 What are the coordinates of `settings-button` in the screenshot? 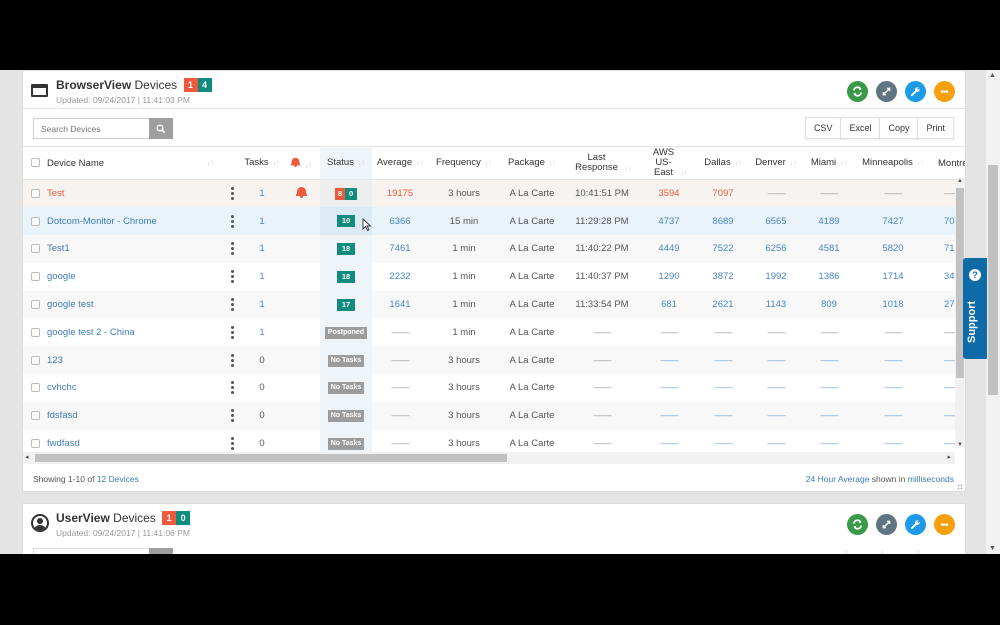 It's located at (915, 91).